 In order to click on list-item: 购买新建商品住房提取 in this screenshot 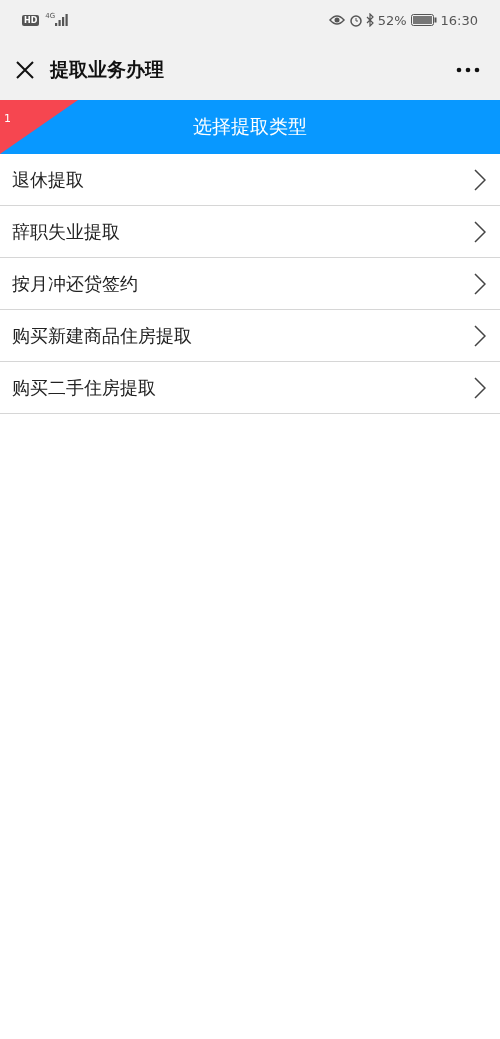, I will do `click(250, 336)`.